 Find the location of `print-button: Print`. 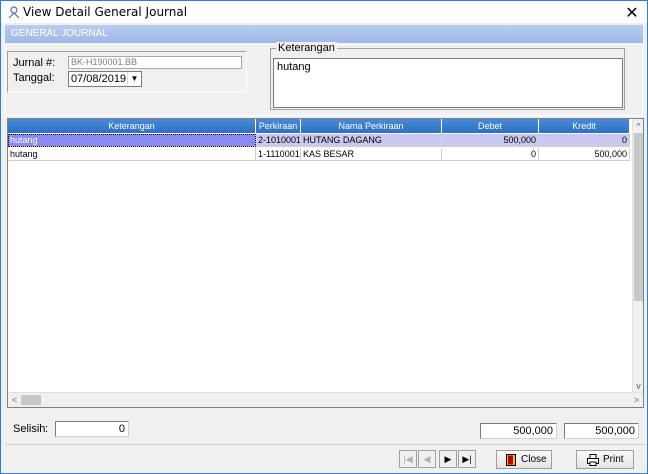

print-button: Print is located at coordinates (605, 459).